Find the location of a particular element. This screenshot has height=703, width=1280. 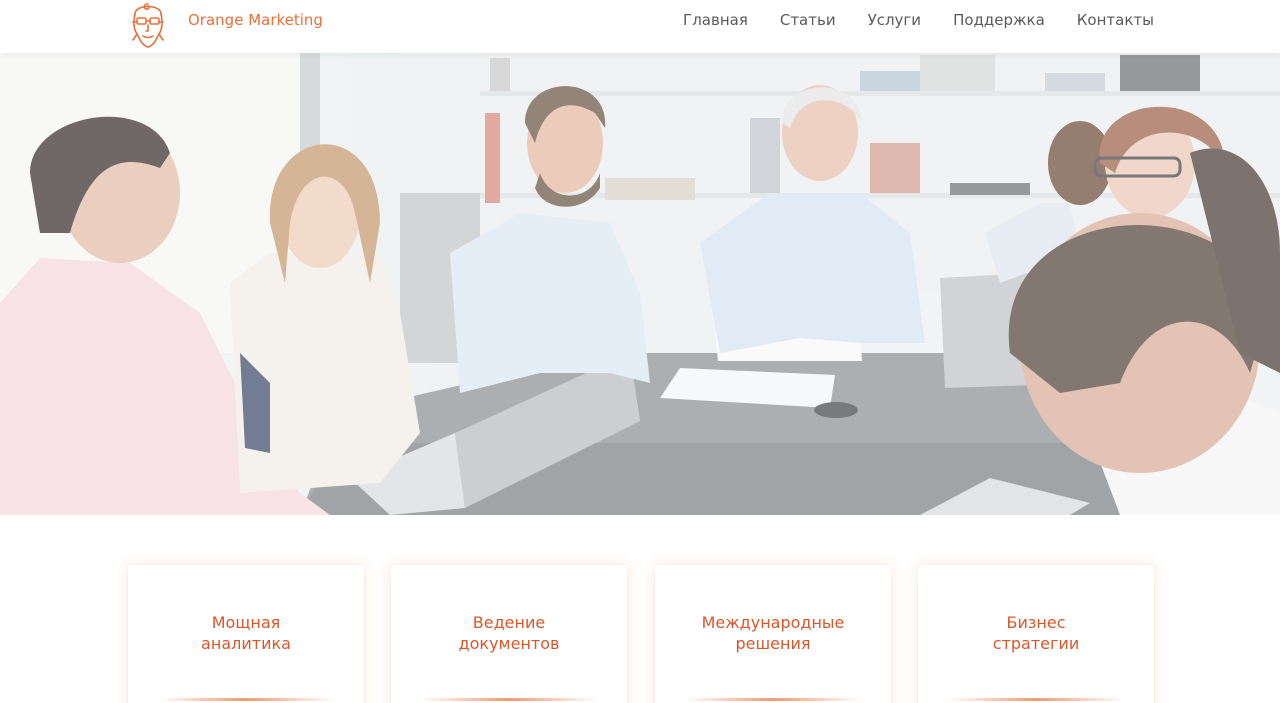

feature-card-international: Международные решения is located at coordinates (773, 634).